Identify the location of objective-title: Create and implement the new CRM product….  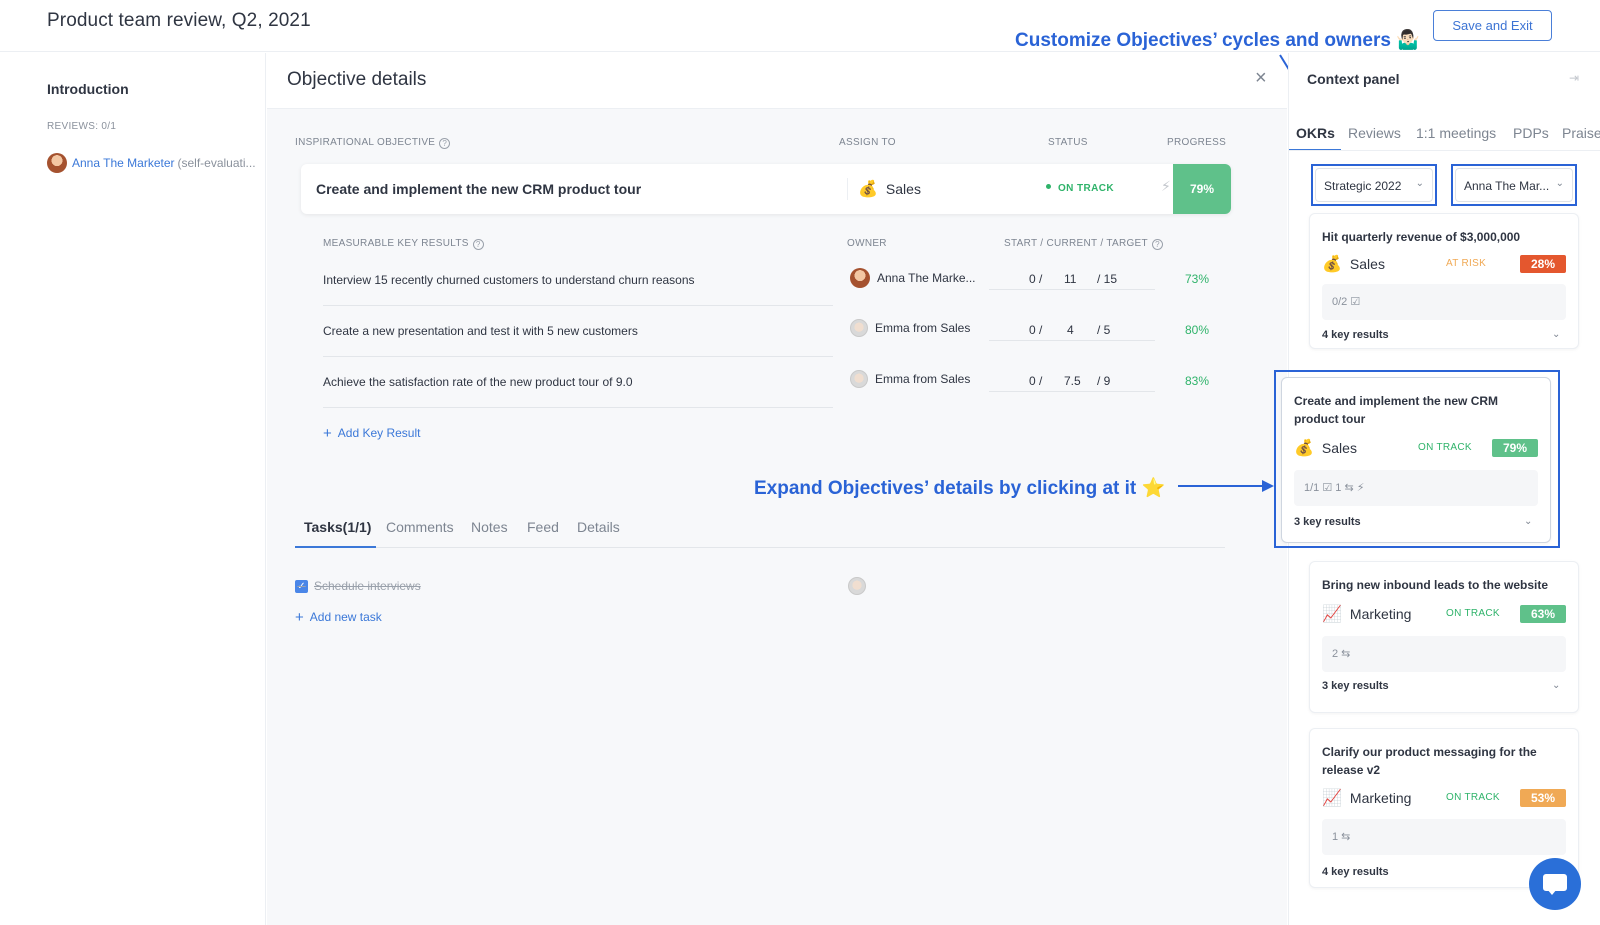
(478, 189).